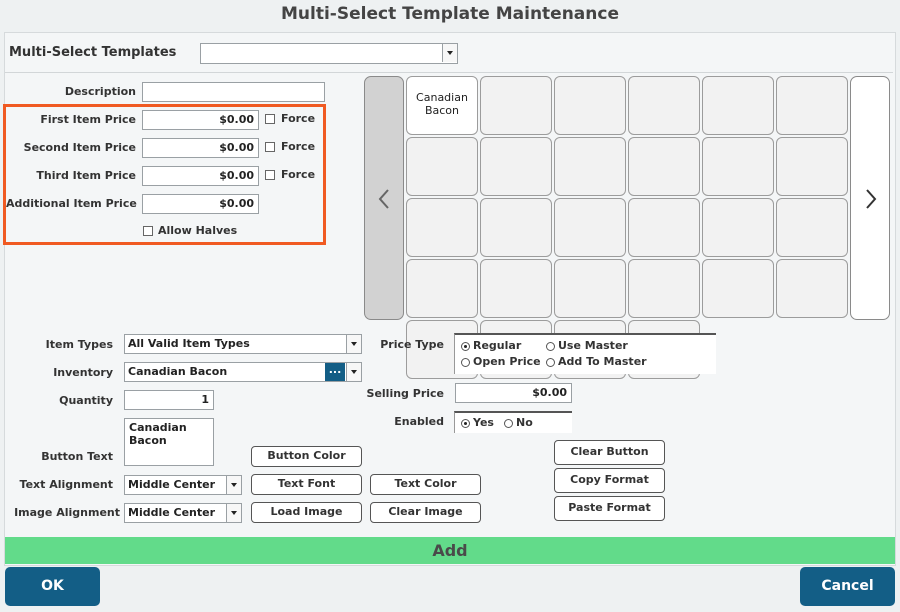  I want to click on grid-button: Canadian Bacon, so click(442, 105).